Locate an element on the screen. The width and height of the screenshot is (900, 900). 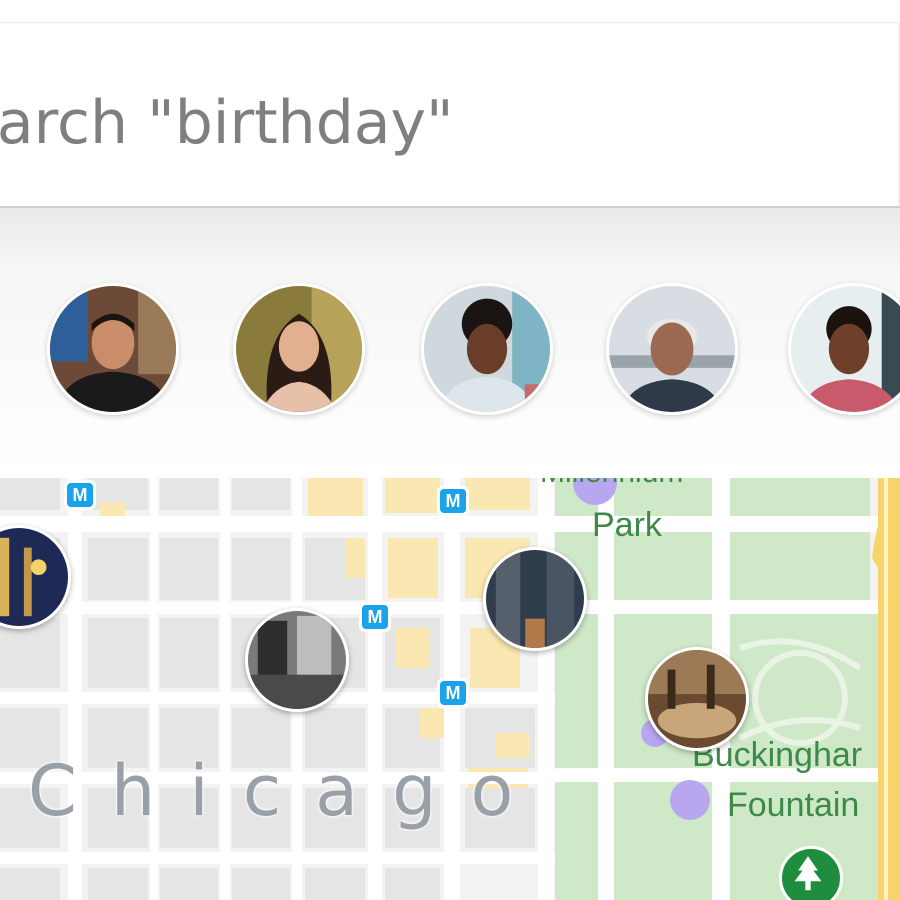
park-tree-icon is located at coordinates (811, 873).